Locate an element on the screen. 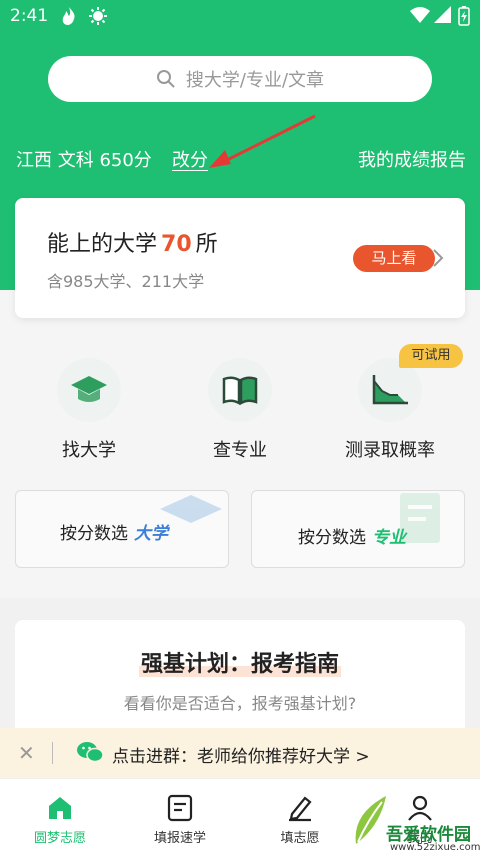  watermark-url: www.52zixue.com is located at coordinates (435, 847).